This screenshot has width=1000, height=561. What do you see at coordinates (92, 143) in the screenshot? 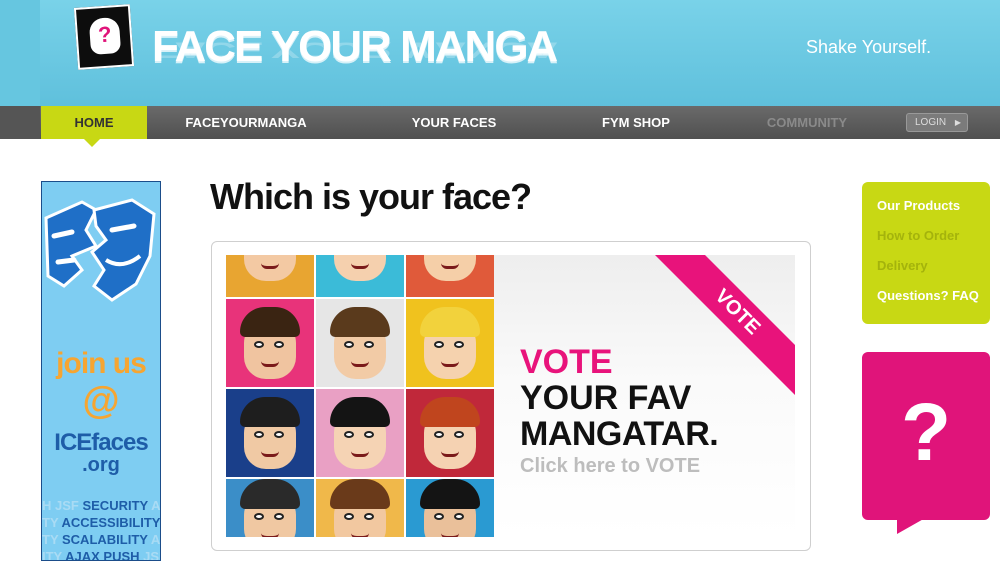
I see `active-nav-indicator` at bounding box center [92, 143].